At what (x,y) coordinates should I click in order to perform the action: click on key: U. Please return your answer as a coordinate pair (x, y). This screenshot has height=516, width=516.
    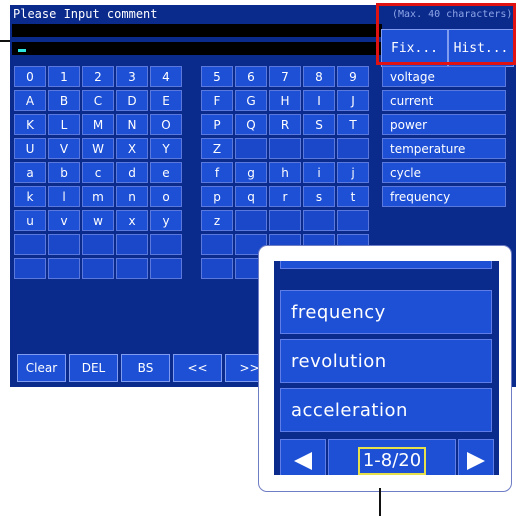
    Looking at the image, I should click on (30, 148).